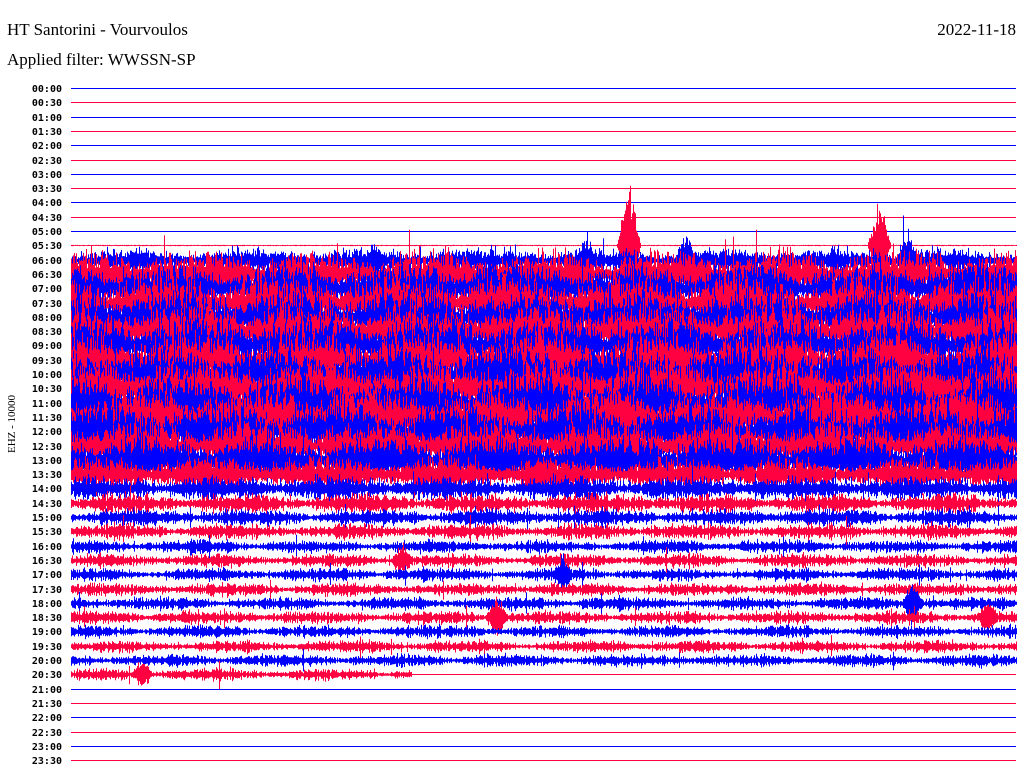 This screenshot has width=1024, height=780. I want to click on time-tick-label: 21:30, so click(47, 704).